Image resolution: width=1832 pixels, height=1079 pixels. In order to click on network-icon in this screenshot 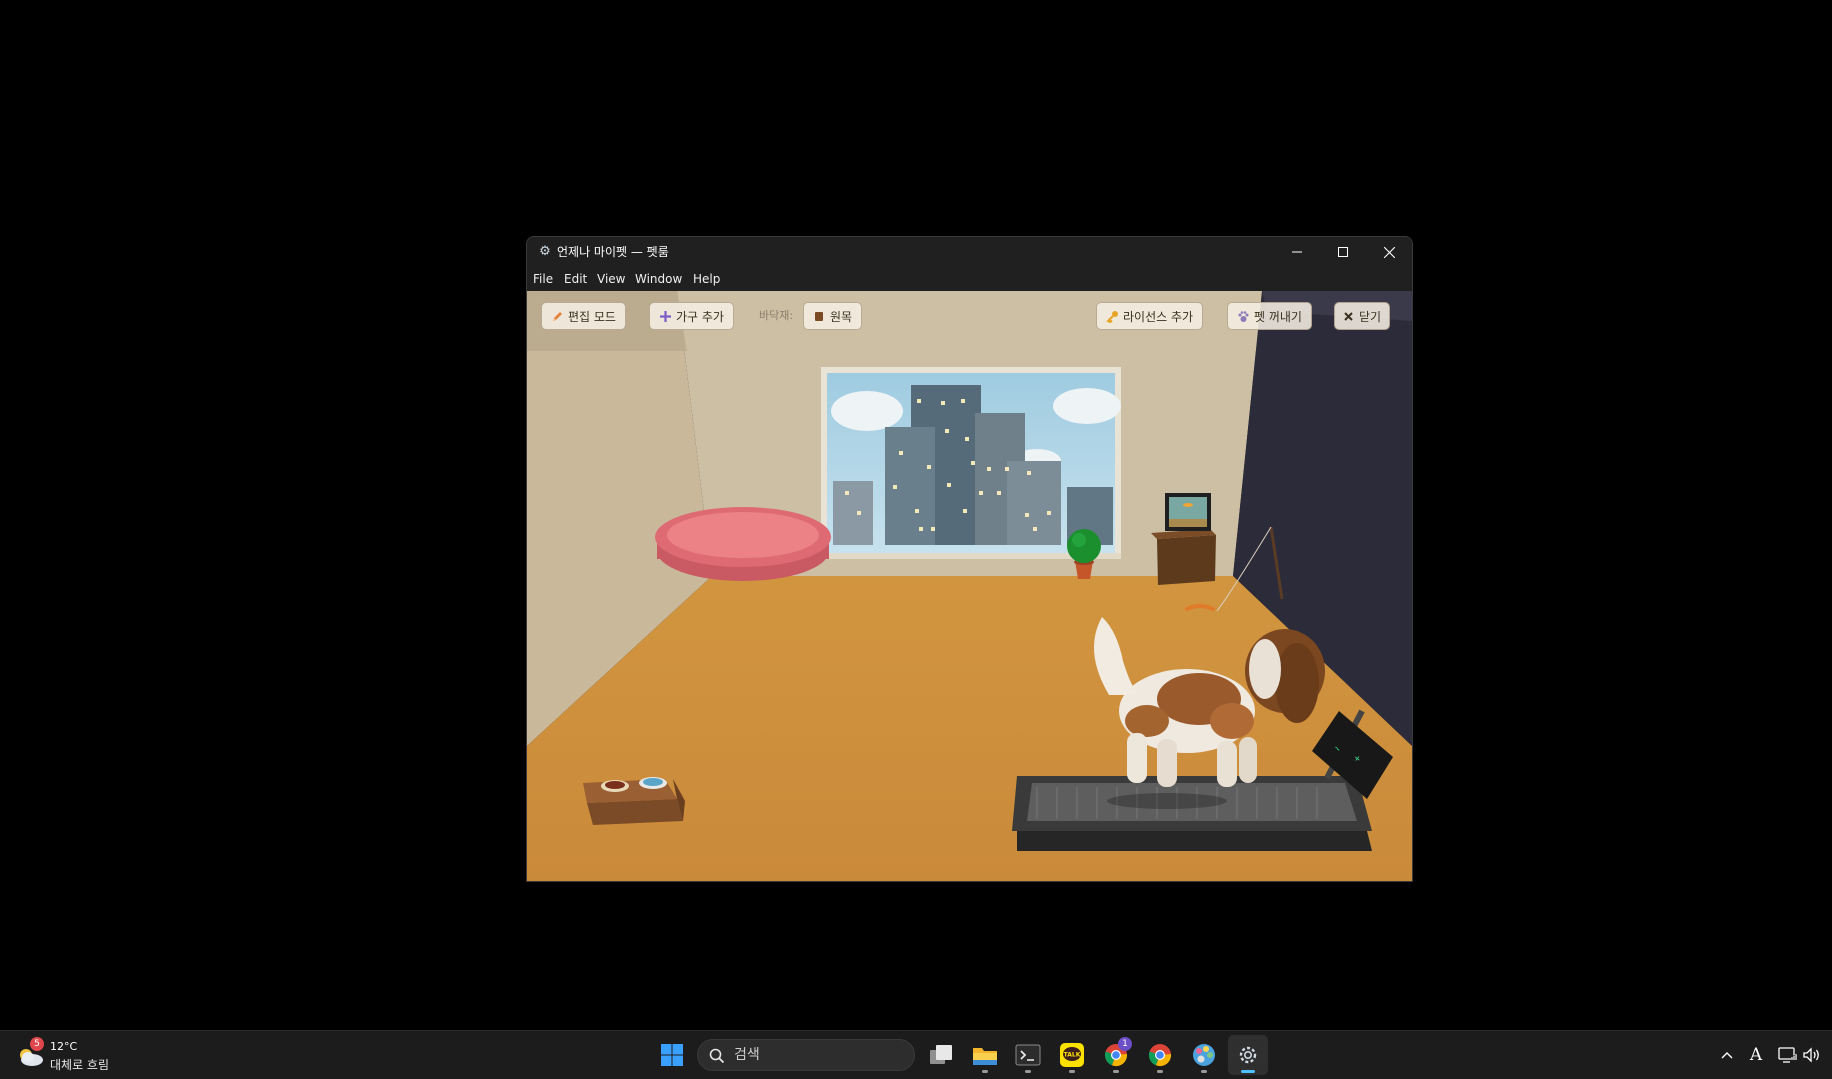, I will do `click(1787, 1055)`.